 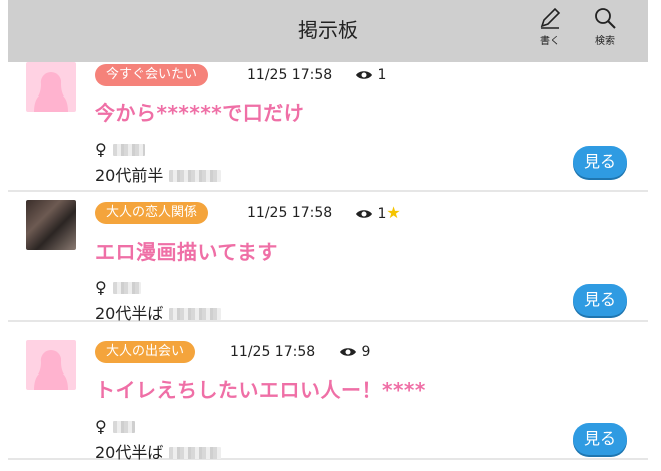 I want to click on age-row: 20代前半, so click(x=158, y=174).